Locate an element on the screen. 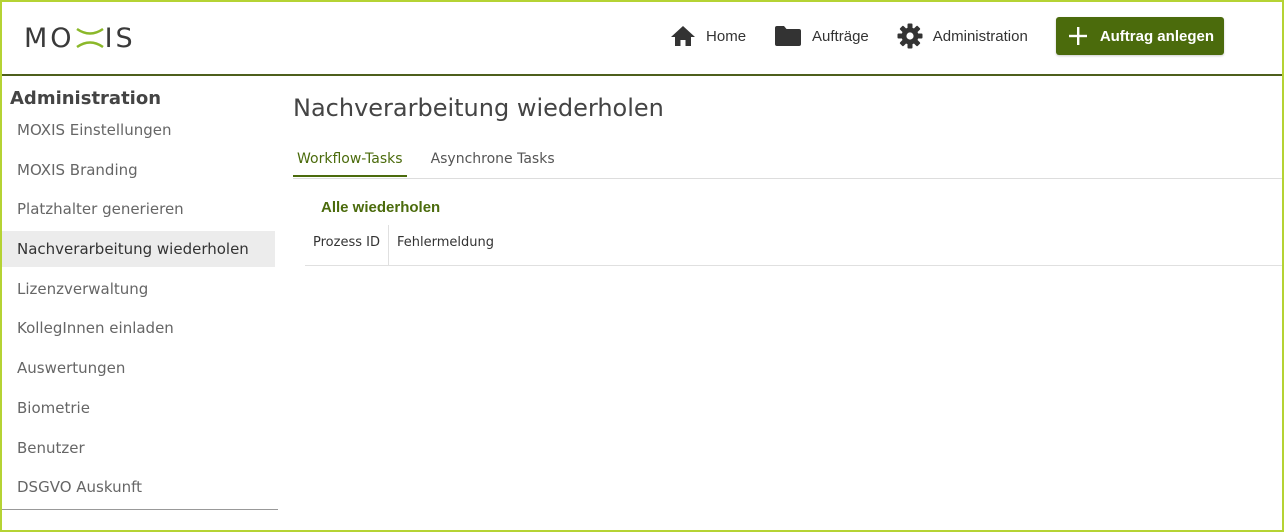 The image size is (1284, 532). nav-administration: Administration is located at coordinates (962, 36).